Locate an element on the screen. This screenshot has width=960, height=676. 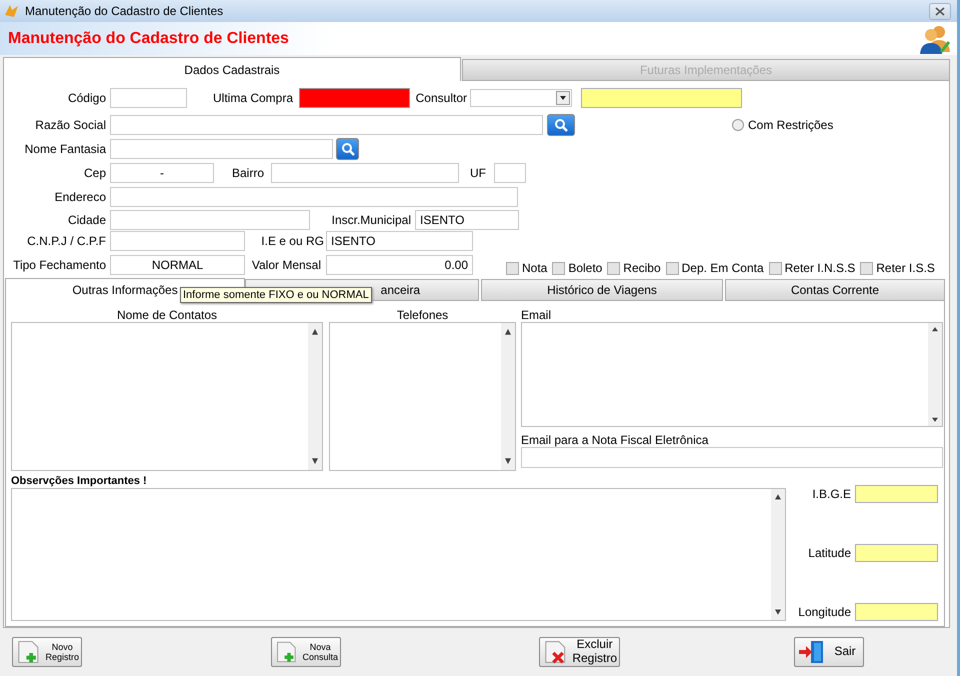
form-title: Manutenção do Cadastro de Clientes is located at coordinates (148, 39).